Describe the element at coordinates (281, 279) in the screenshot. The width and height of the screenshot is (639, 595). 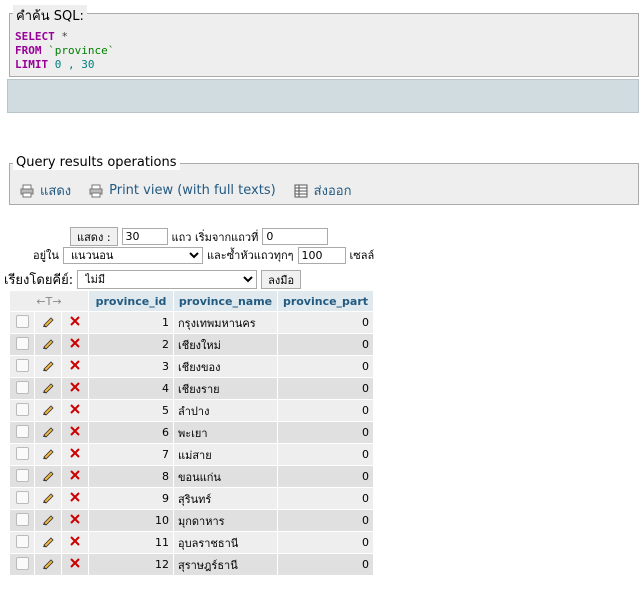
I see `go-button: ลงมือ` at that location.